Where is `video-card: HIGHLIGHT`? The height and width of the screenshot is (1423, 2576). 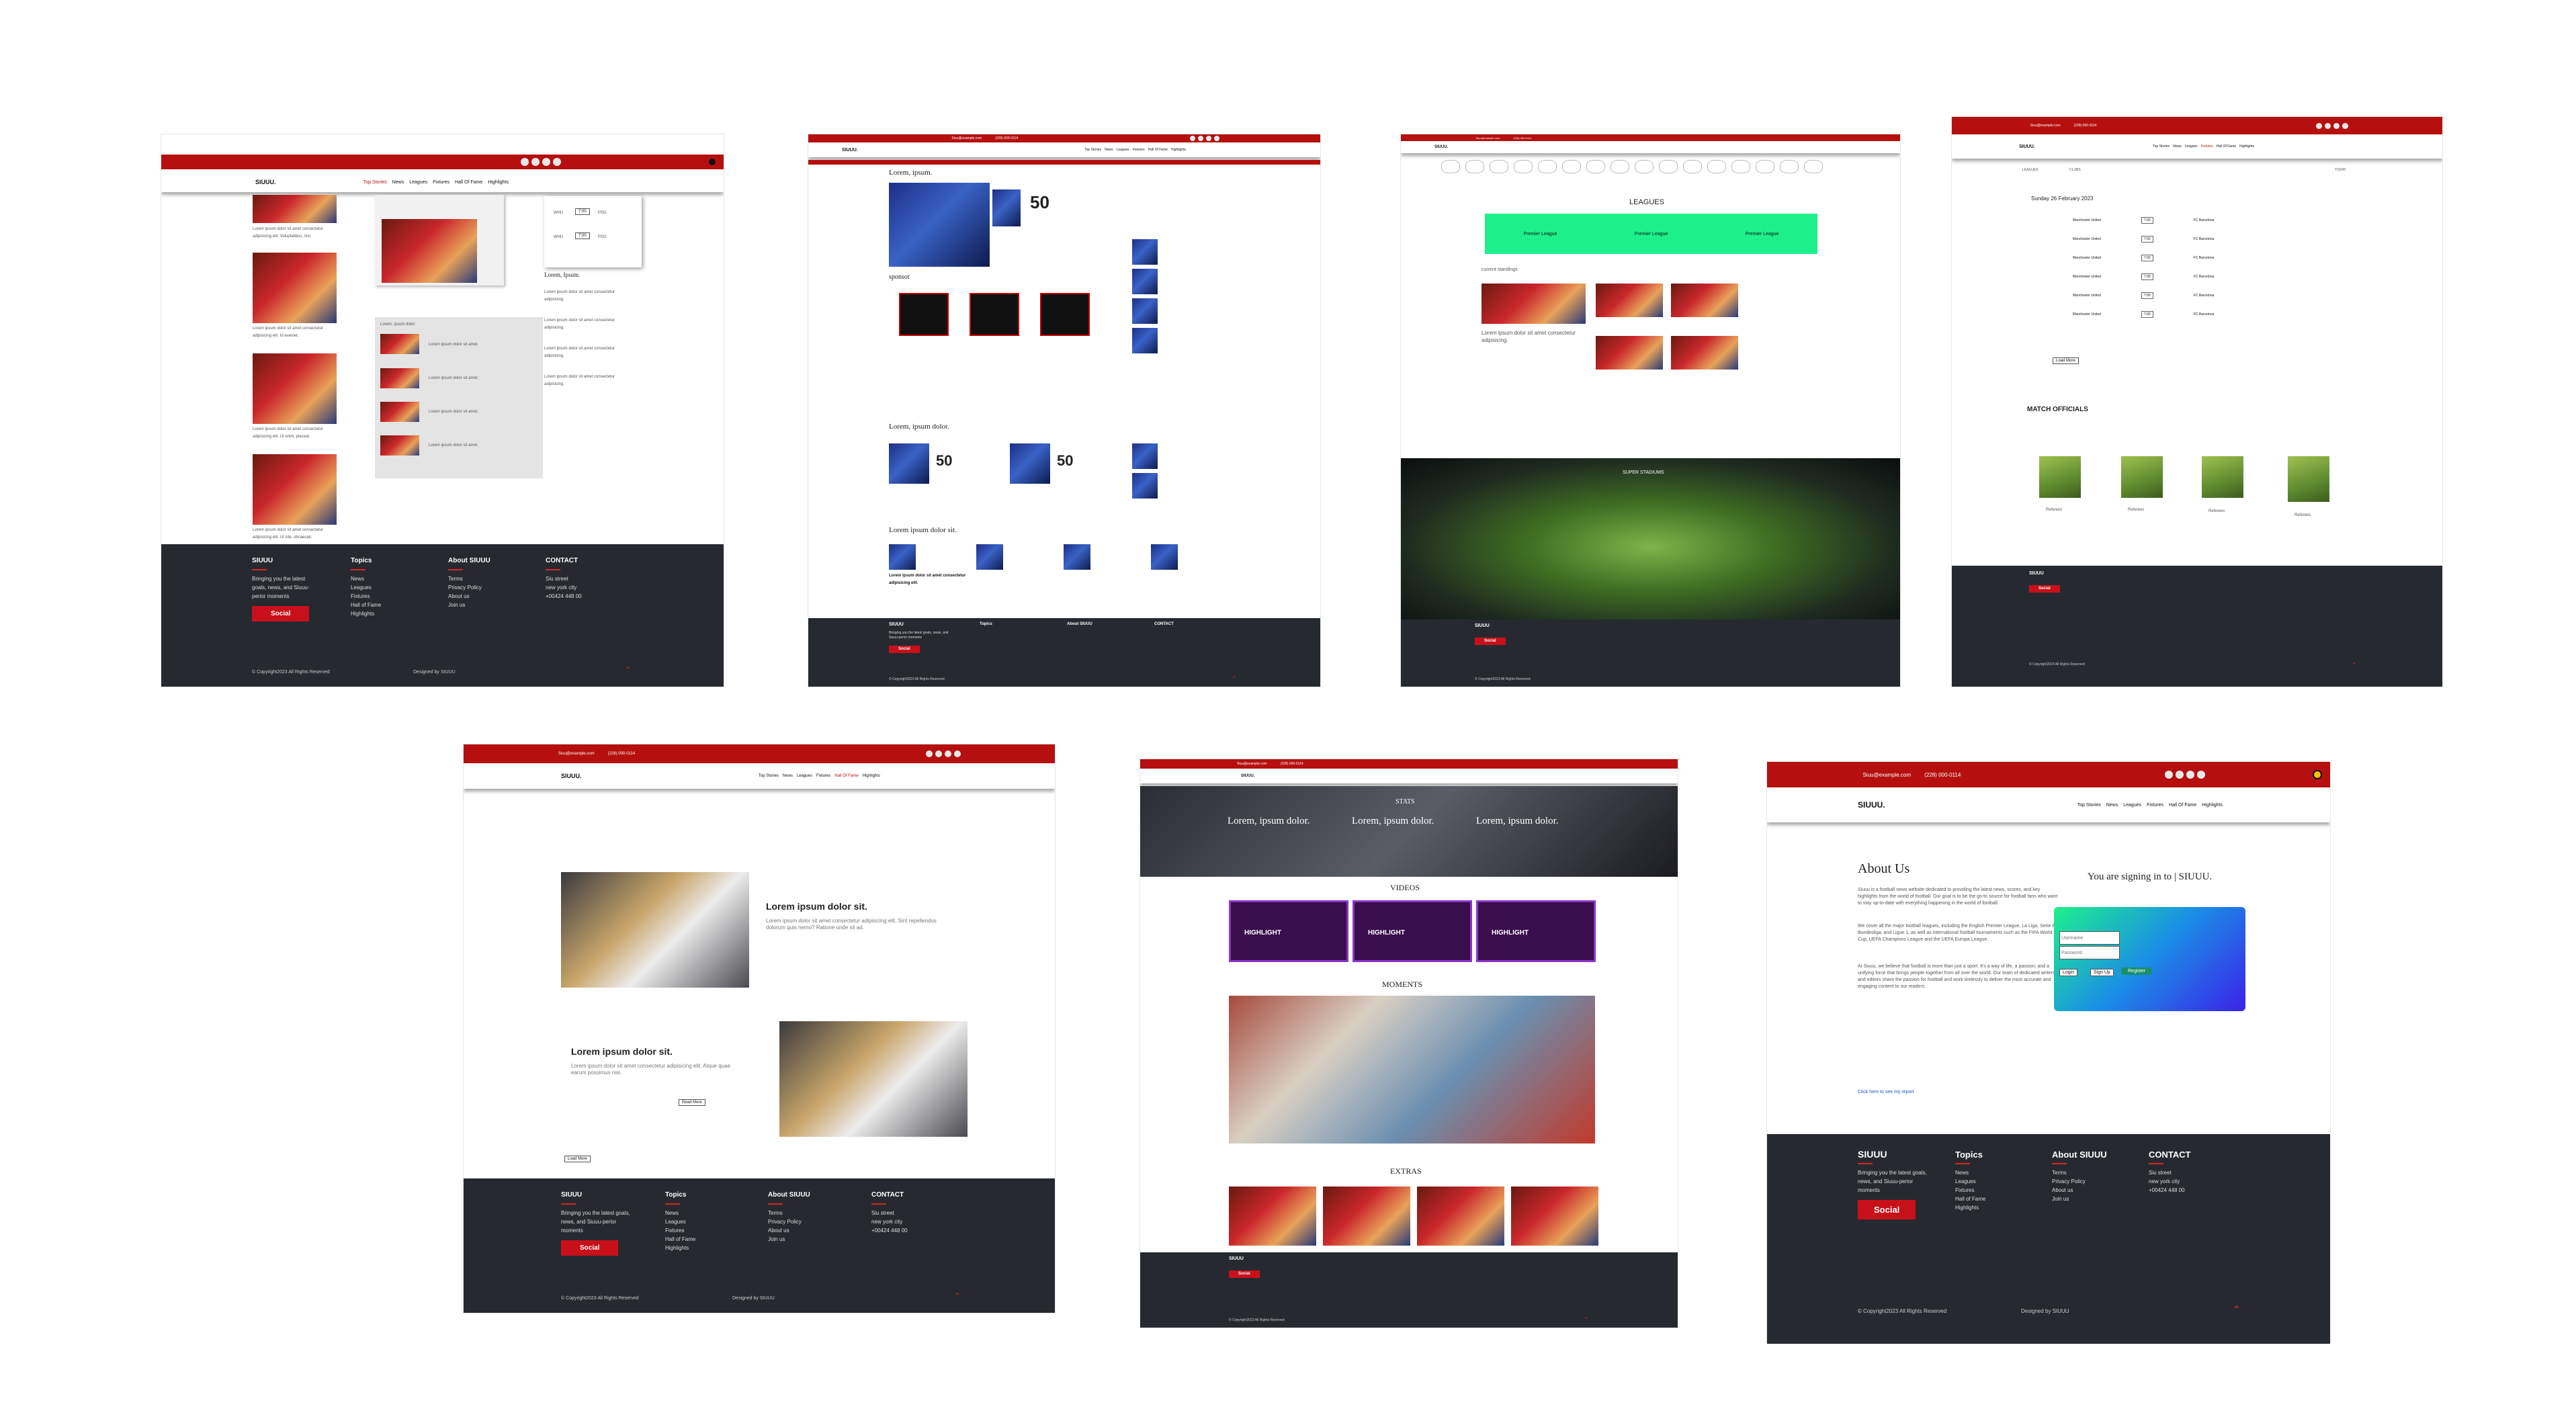
video-card: HIGHLIGHT is located at coordinates (1412, 931).